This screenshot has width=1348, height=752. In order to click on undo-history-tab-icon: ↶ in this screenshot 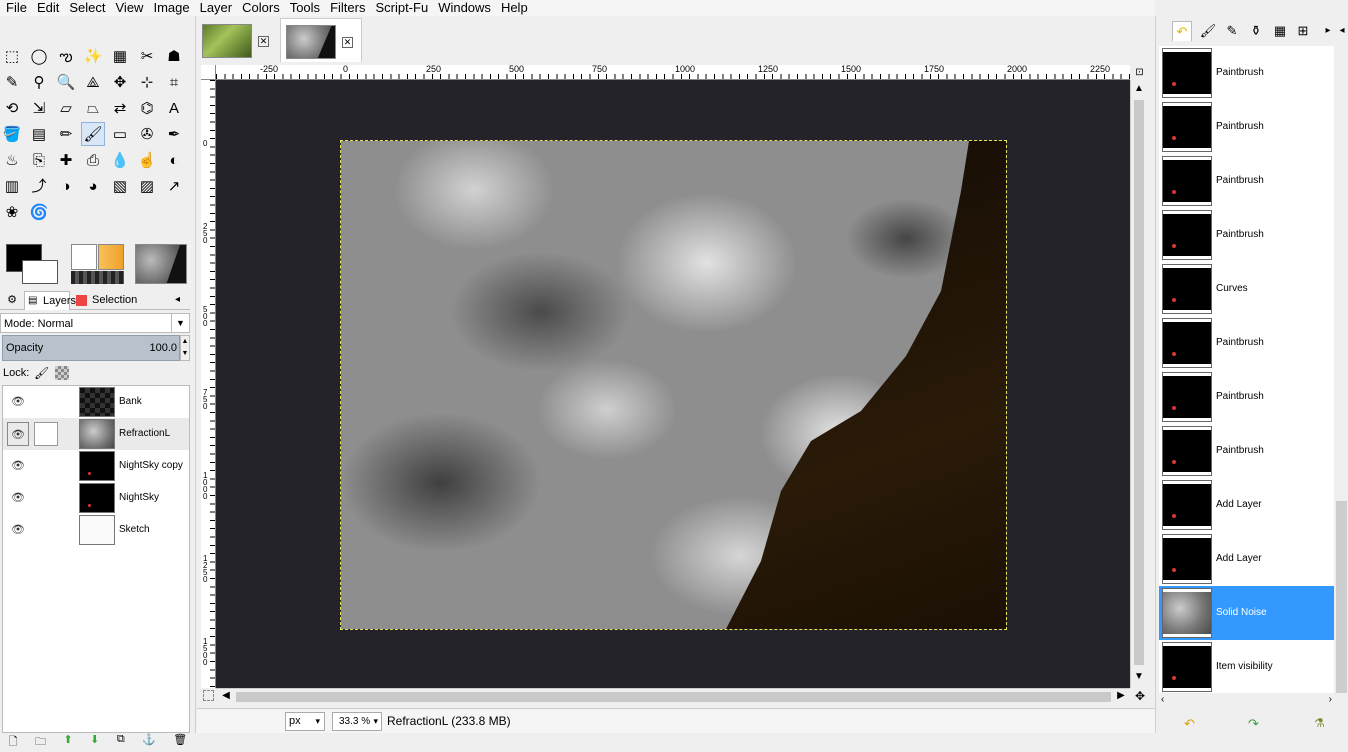, I will do `click(1182, 31)`.